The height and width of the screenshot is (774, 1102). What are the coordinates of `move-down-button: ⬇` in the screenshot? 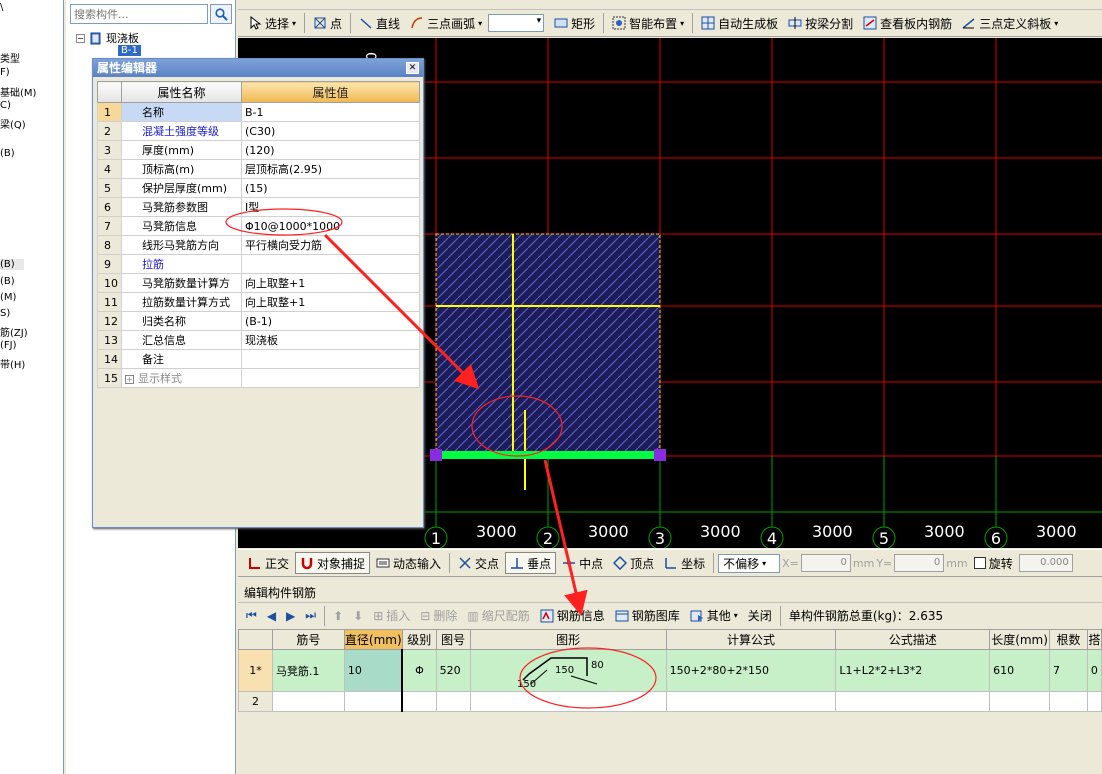 It's located at (358, 616).